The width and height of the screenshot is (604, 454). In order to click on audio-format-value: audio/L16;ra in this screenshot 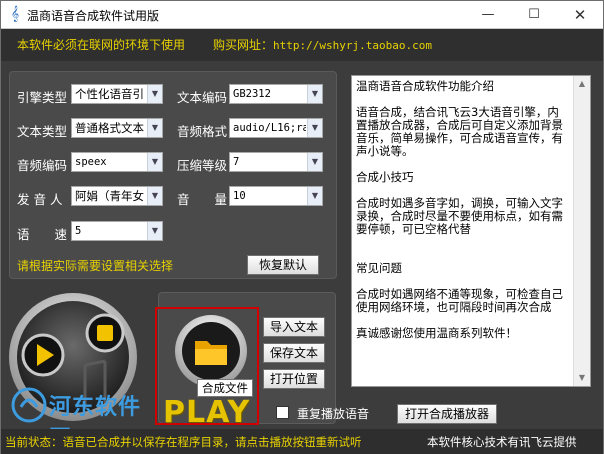, I will do `click(269, 128)`.